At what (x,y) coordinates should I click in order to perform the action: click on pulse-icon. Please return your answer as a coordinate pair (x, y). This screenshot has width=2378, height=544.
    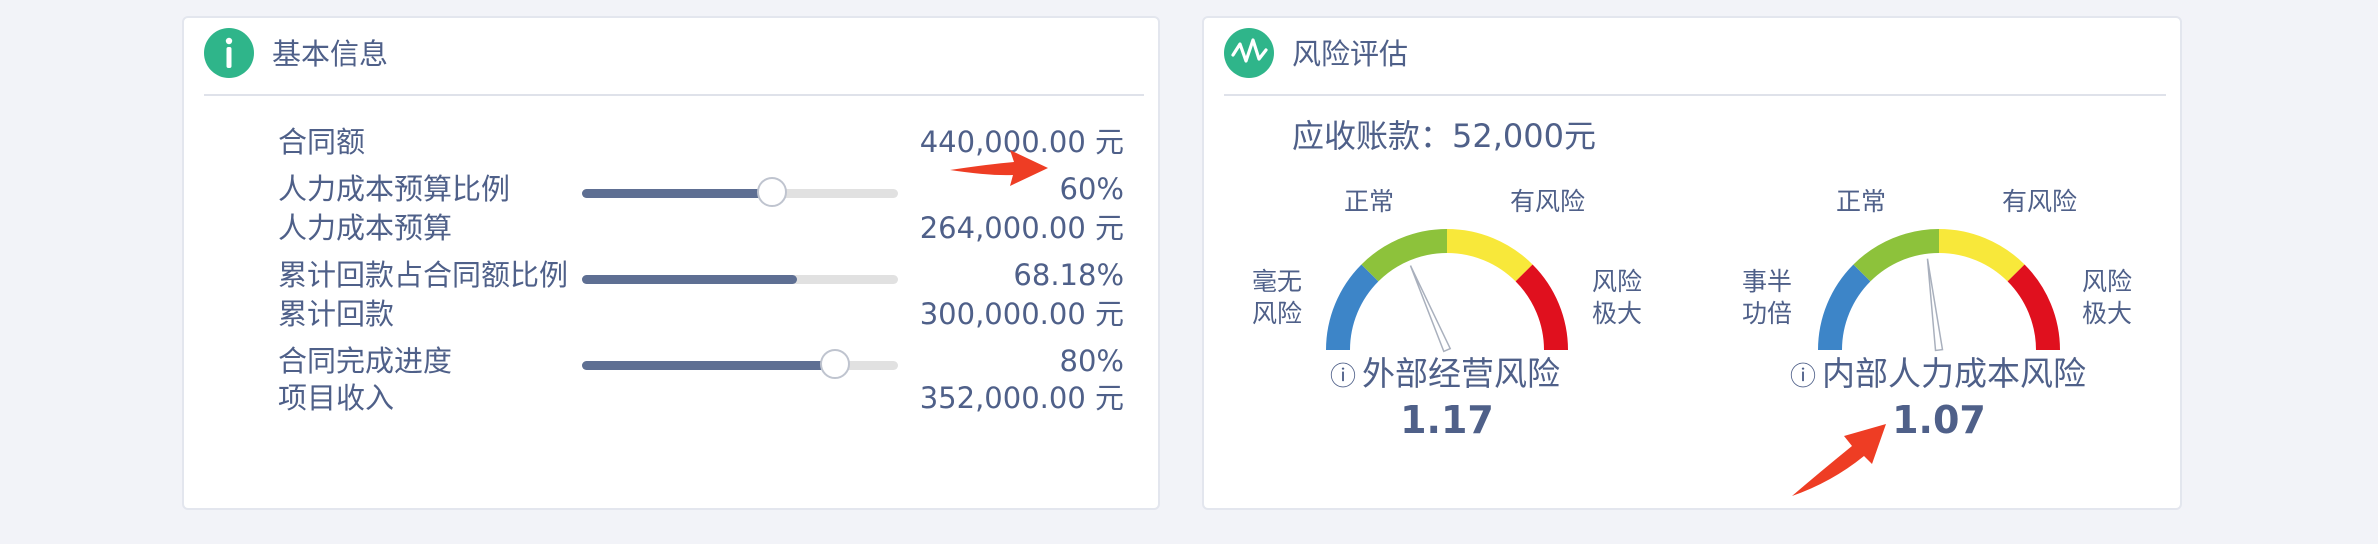
    Looking at the image, I should click on (1249, 53).